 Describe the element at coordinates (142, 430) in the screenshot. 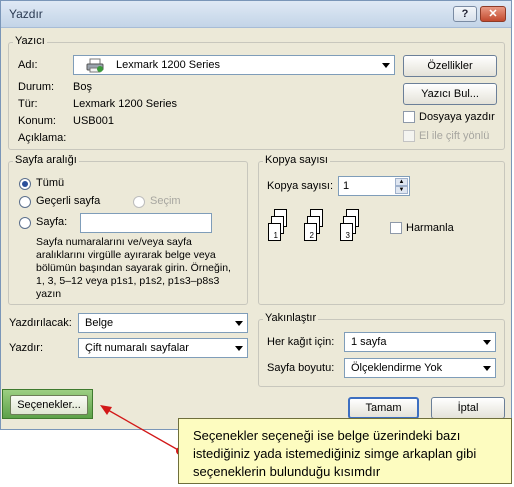

I see `callout-arrow` at that location.